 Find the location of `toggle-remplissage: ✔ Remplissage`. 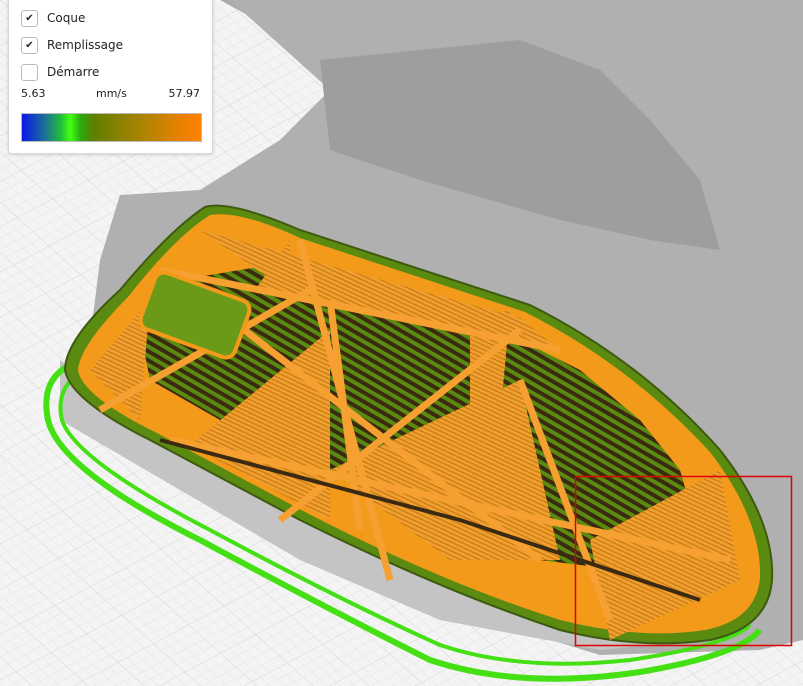

toggle-remplissage: ✔ Remplissage is located at coordinates (72, 45).